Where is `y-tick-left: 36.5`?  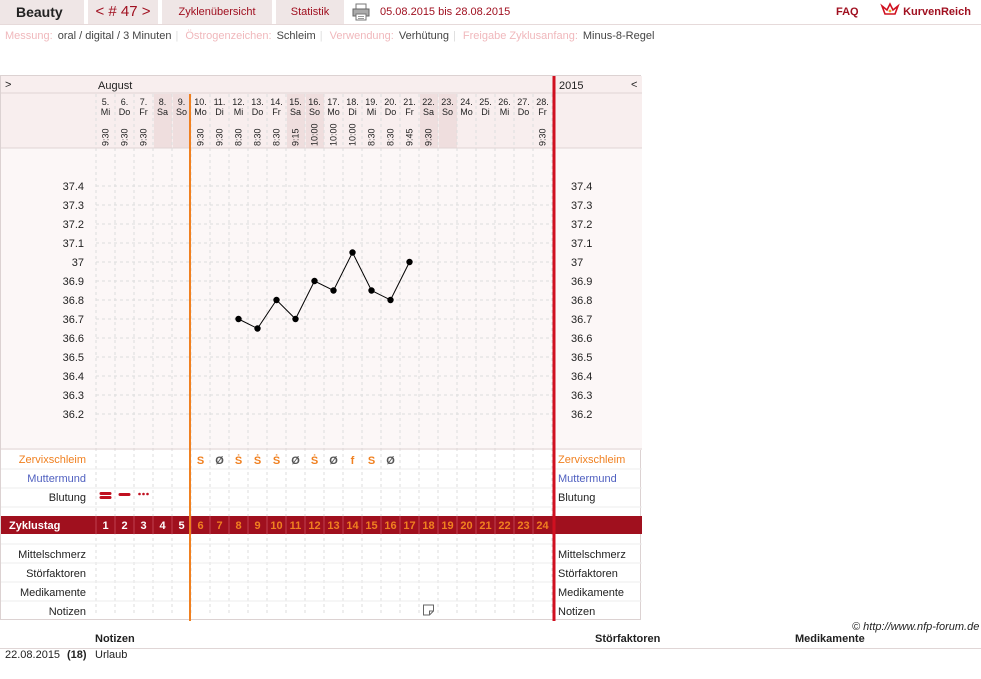
y-tick-left: 36.5 is located at coordinates (73, 358).